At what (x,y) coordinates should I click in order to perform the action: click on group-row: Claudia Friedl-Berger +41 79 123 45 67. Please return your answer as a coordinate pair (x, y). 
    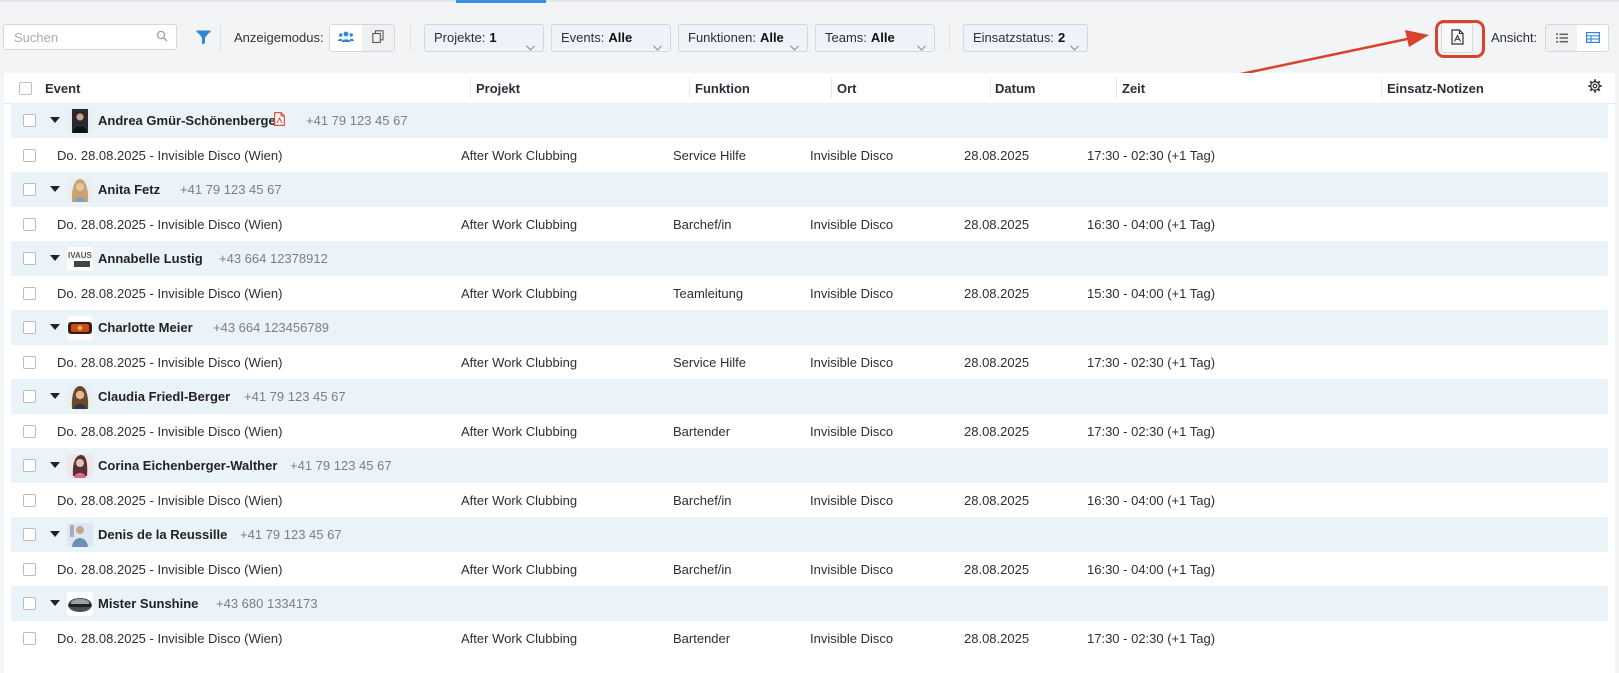
    Looking at the image, I should click on (809, 396).